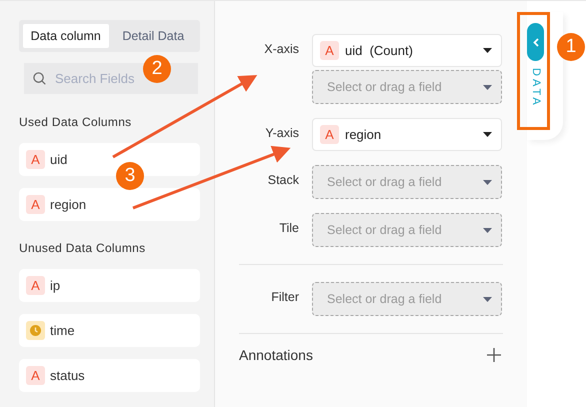 Image resolution: width=586 pixels, height=407 pixels. I want to click on field-name: time, so click(62, 330).